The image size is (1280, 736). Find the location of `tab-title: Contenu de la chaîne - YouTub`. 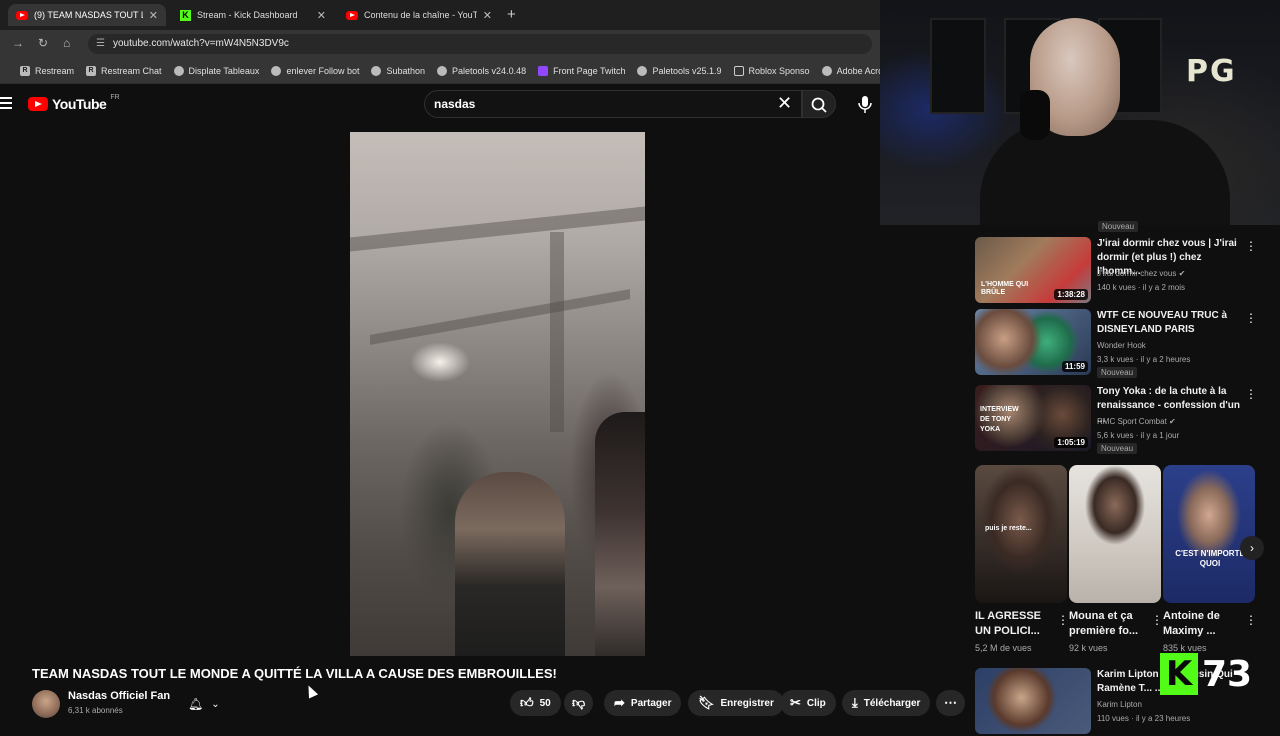

tab-title: Contenu de la chaîne - YouTub is located at coordinates (420, 15).